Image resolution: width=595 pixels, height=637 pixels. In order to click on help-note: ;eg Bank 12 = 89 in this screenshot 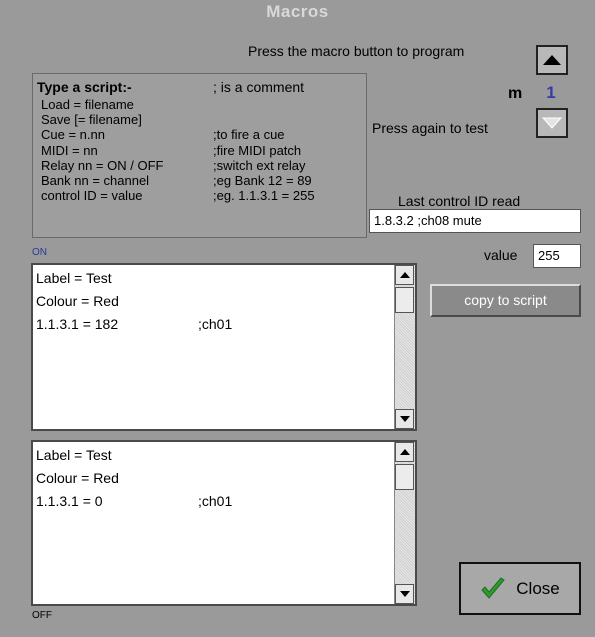, I will do `click(262, 181)`.